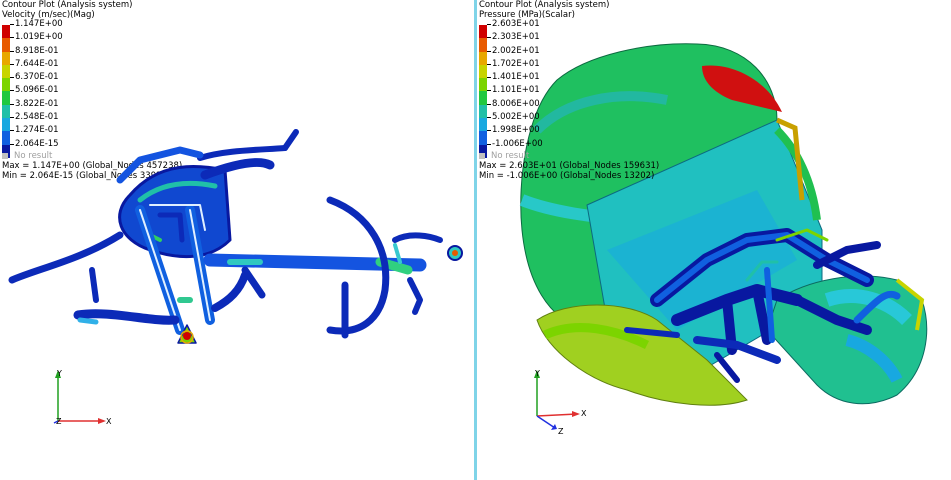 This screenshot has height=480, width=951. I want to click on right-title-line: Contour Plot (Analysis system), so click(544, 5).